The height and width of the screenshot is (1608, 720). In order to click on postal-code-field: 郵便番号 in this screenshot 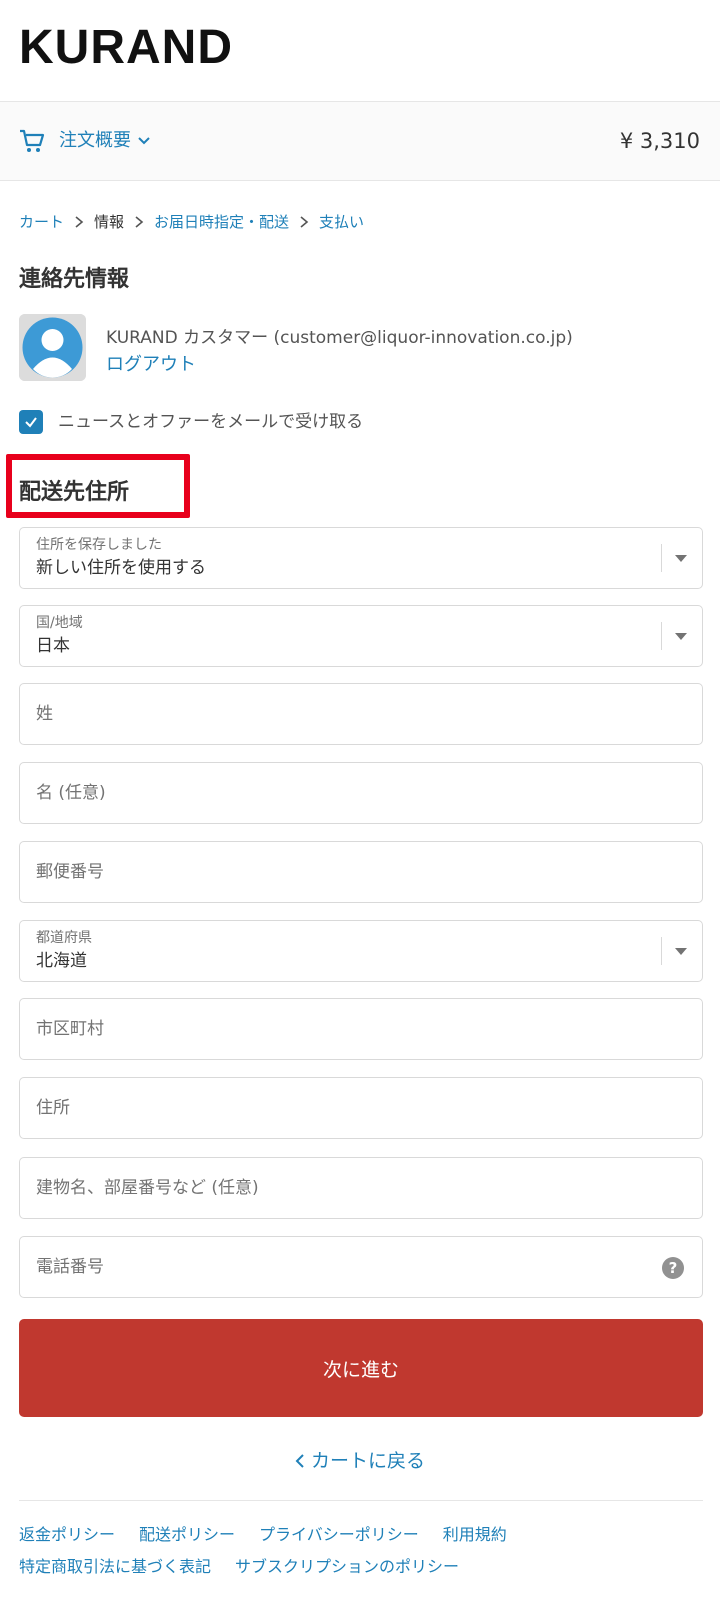, I will do `click(361, 872)`.